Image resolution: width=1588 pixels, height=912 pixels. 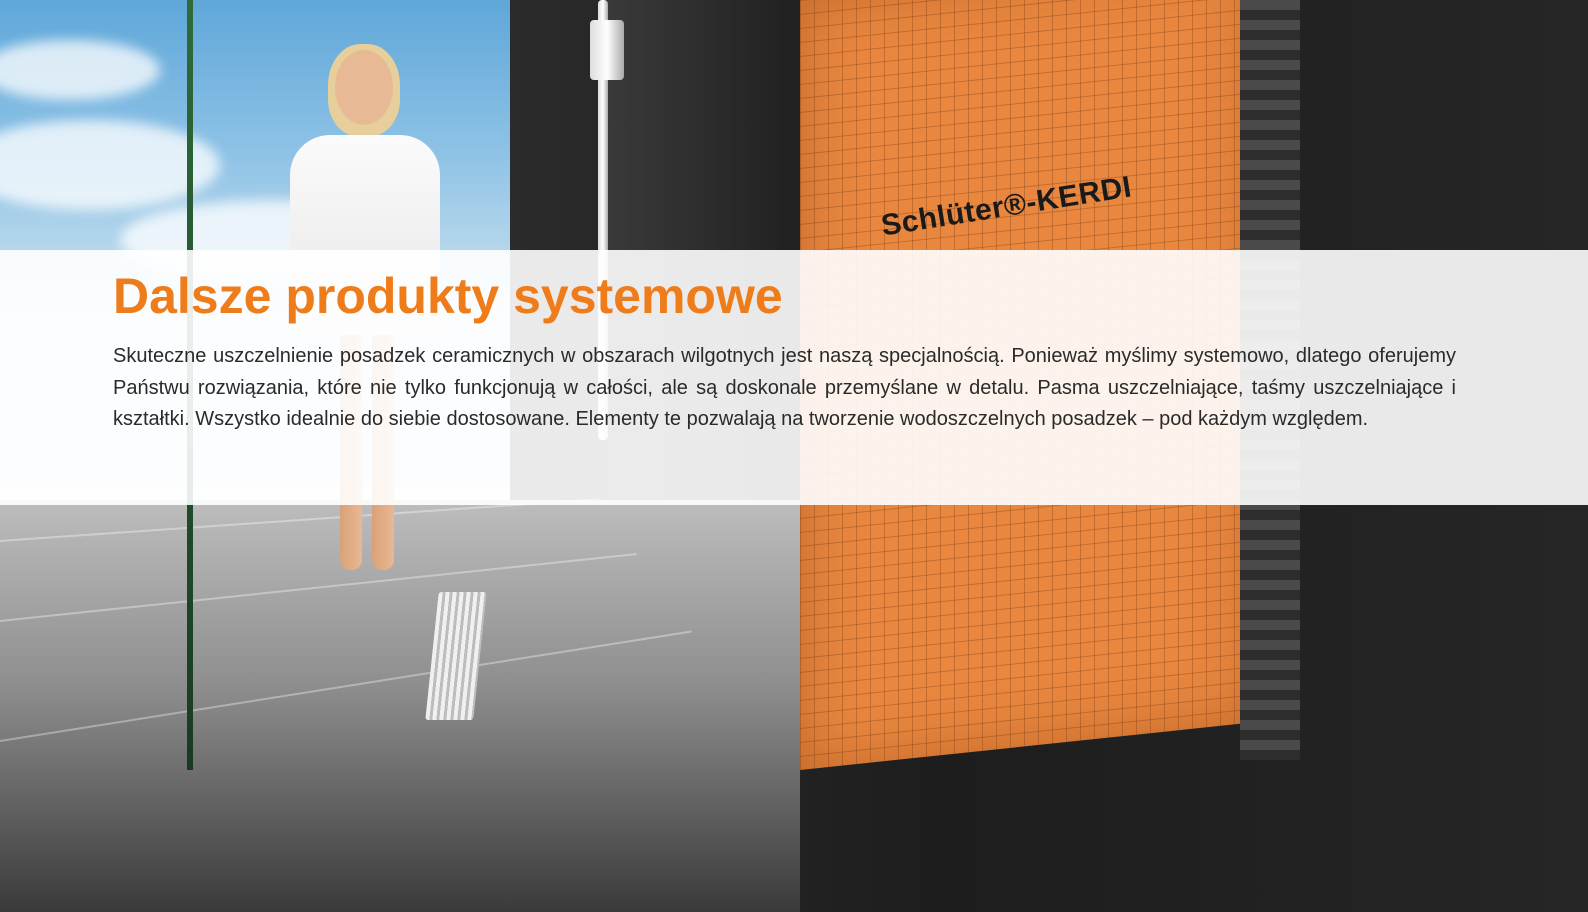 I want to click on cloud, so click(x=80, y=70).